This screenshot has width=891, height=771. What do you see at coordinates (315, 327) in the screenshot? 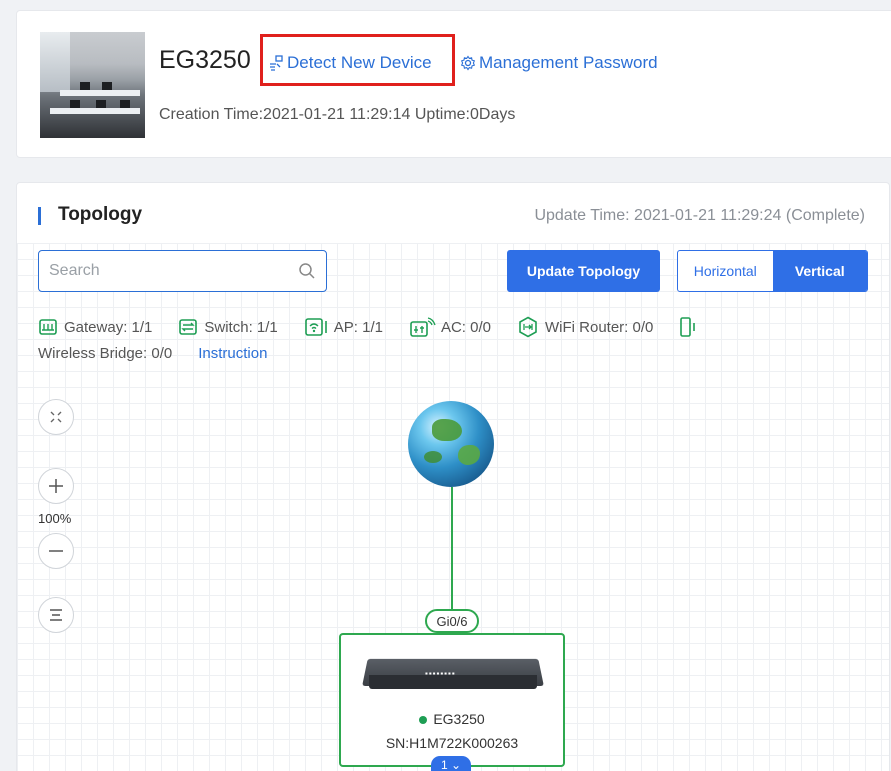
I see `ap-icon` at bounding box center [315, 327].